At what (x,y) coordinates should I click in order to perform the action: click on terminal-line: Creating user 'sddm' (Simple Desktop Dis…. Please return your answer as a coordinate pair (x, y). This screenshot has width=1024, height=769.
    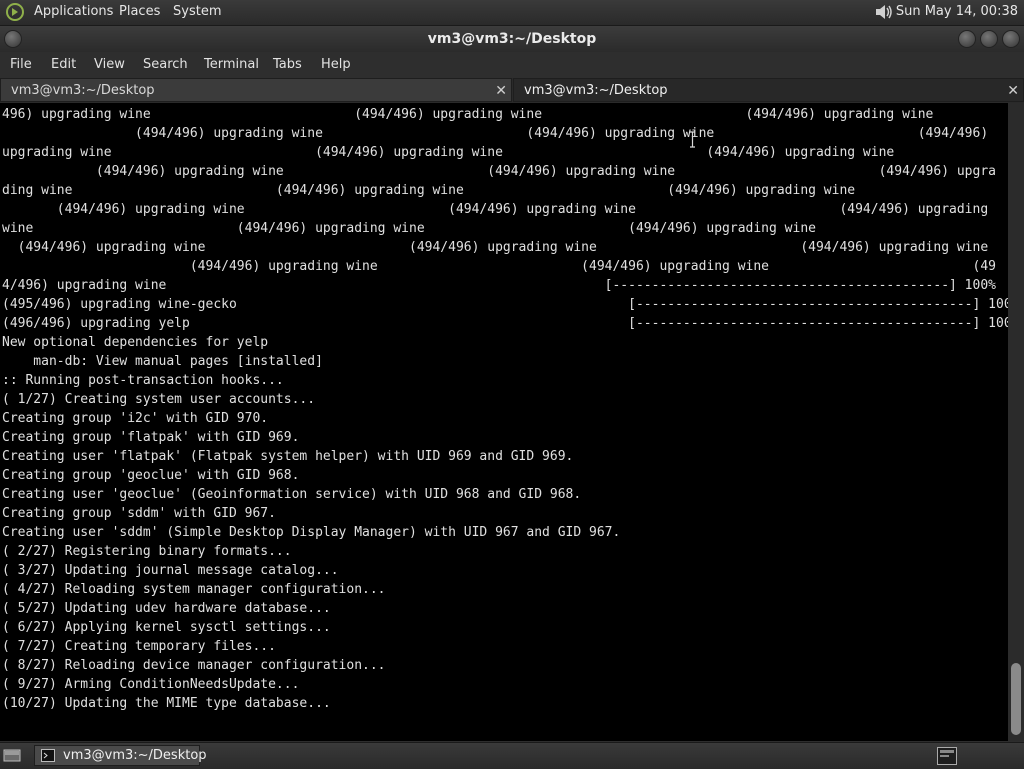
    Looking at the image, I should click on (311, 532).